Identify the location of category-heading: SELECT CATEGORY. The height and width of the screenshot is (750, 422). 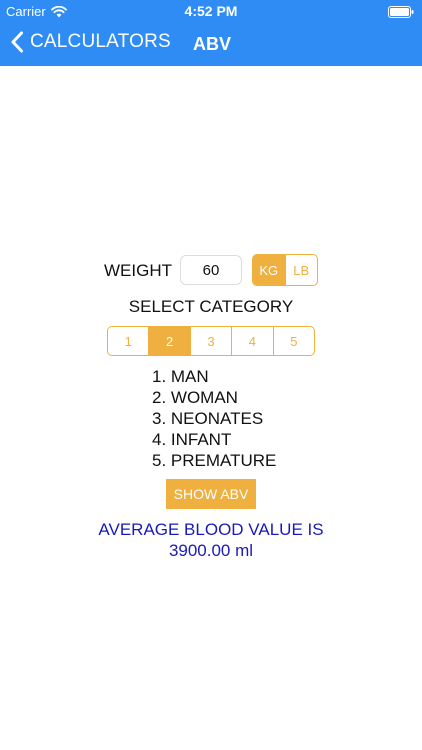
(211, 306).